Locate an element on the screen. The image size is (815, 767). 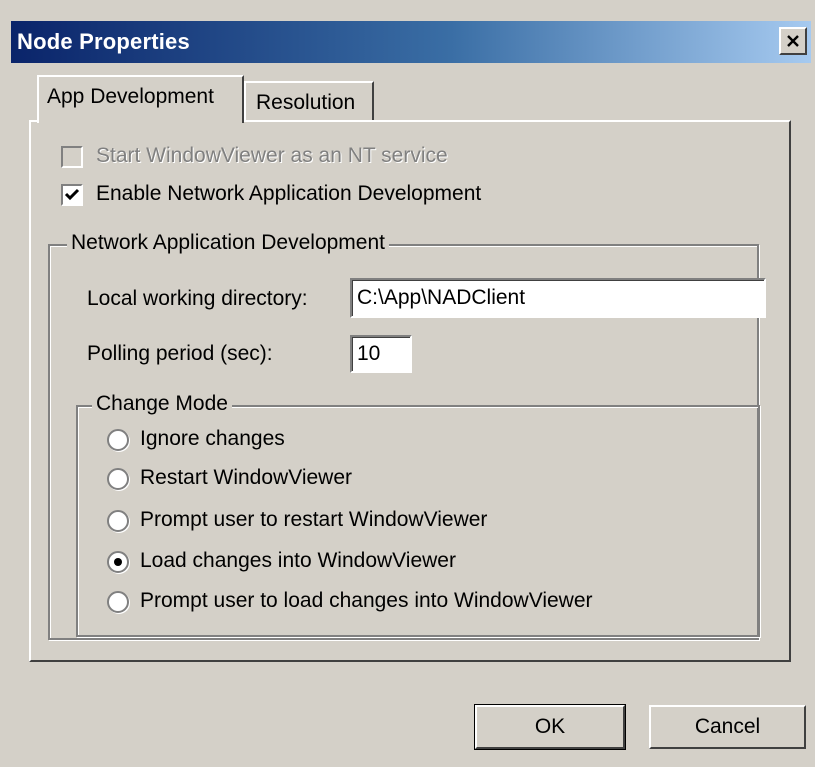
nt-service-label: Start WindowViewer as an NT service is located at coordinates (272, 155).